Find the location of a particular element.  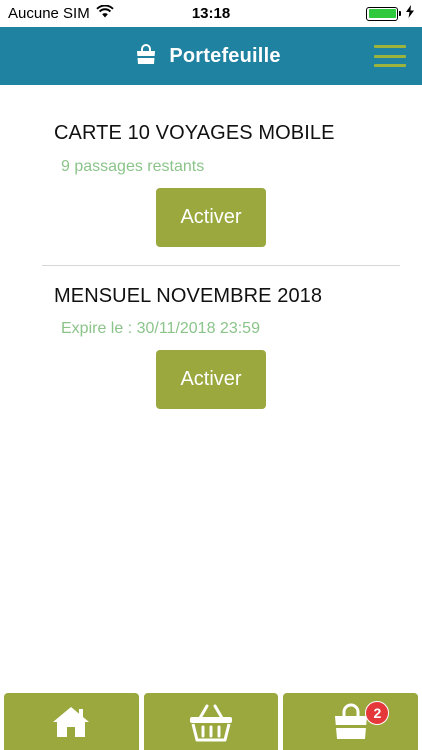

basket-icon is located at coordinates (211, 722).